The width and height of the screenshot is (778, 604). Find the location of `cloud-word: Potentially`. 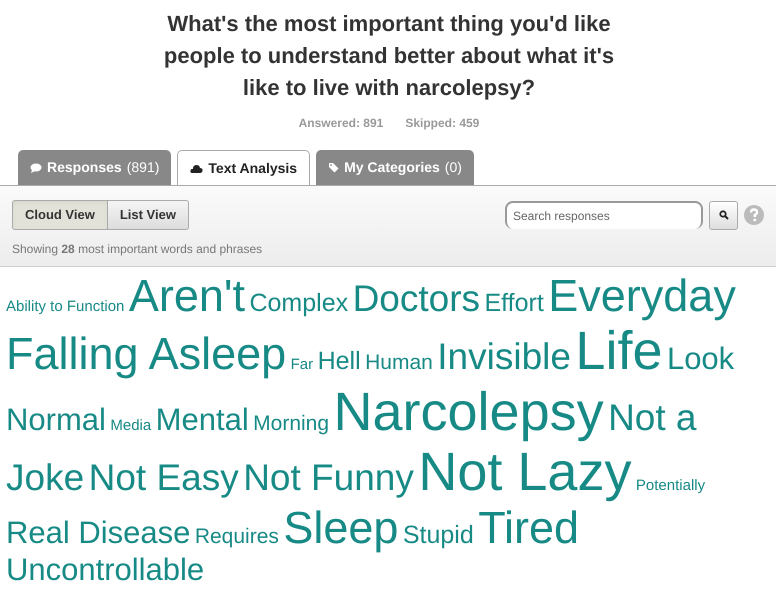

cloud-word: Potentially is located at coordinates (671, 485).